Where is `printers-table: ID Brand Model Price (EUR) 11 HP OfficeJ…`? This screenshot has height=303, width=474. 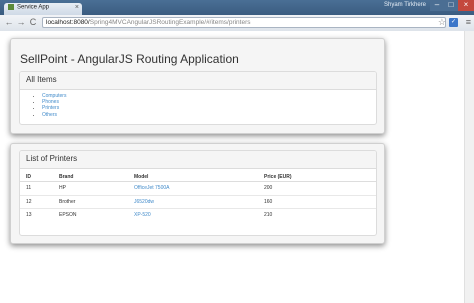
printers-table: ID Brand Model Price (EUR) 11 HP OfficeJ… is located at coordinates (198, 197).